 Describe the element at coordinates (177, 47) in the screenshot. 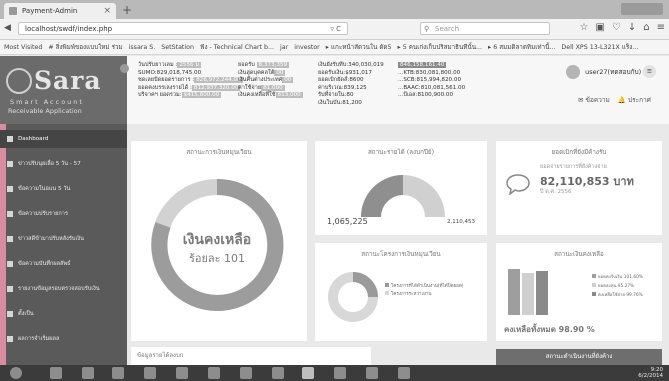

I see `bookmark-item: SetStation` at that location.